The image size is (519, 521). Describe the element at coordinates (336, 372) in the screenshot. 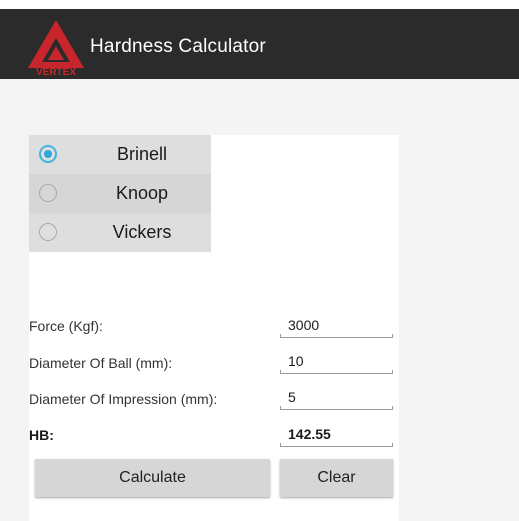

I see `ball-diameter-input-underline` at that location.